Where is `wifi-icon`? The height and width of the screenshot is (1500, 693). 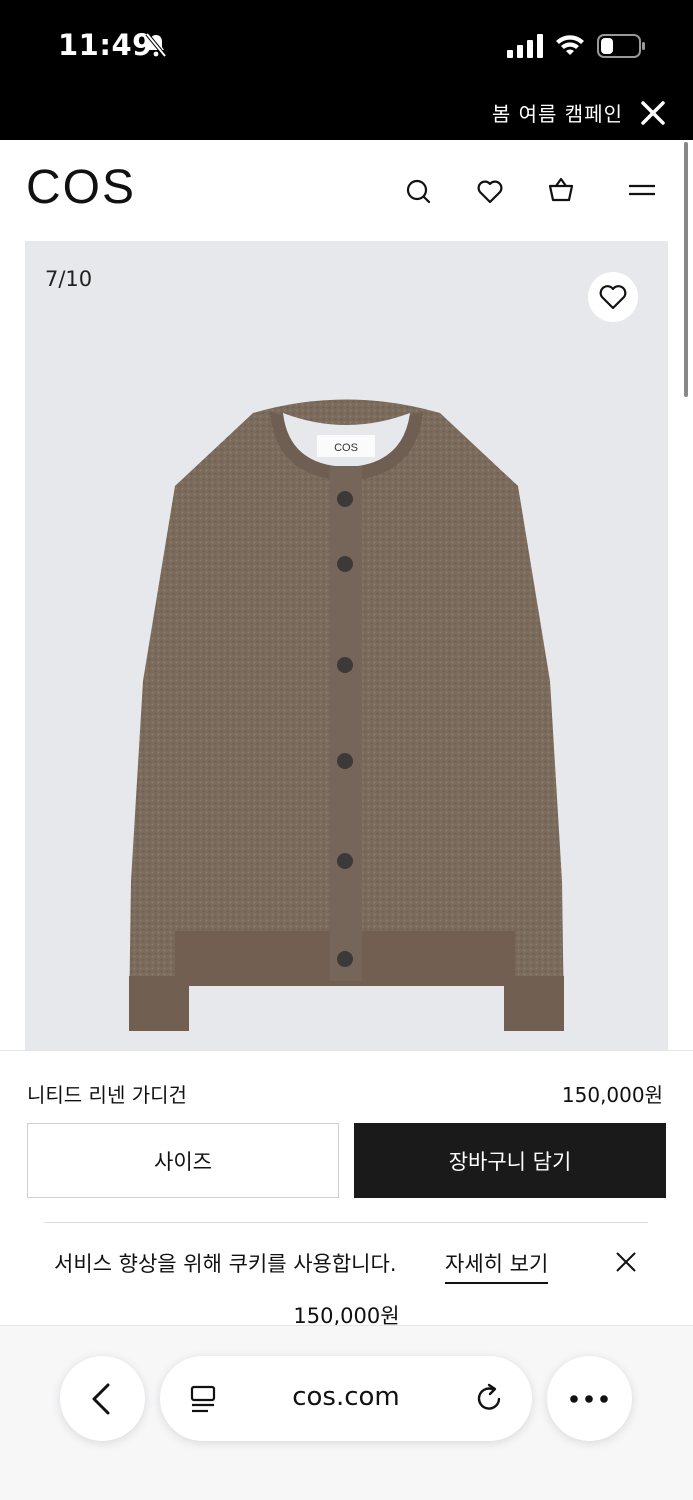
wifi-icon is located at coordinates (570, 45).